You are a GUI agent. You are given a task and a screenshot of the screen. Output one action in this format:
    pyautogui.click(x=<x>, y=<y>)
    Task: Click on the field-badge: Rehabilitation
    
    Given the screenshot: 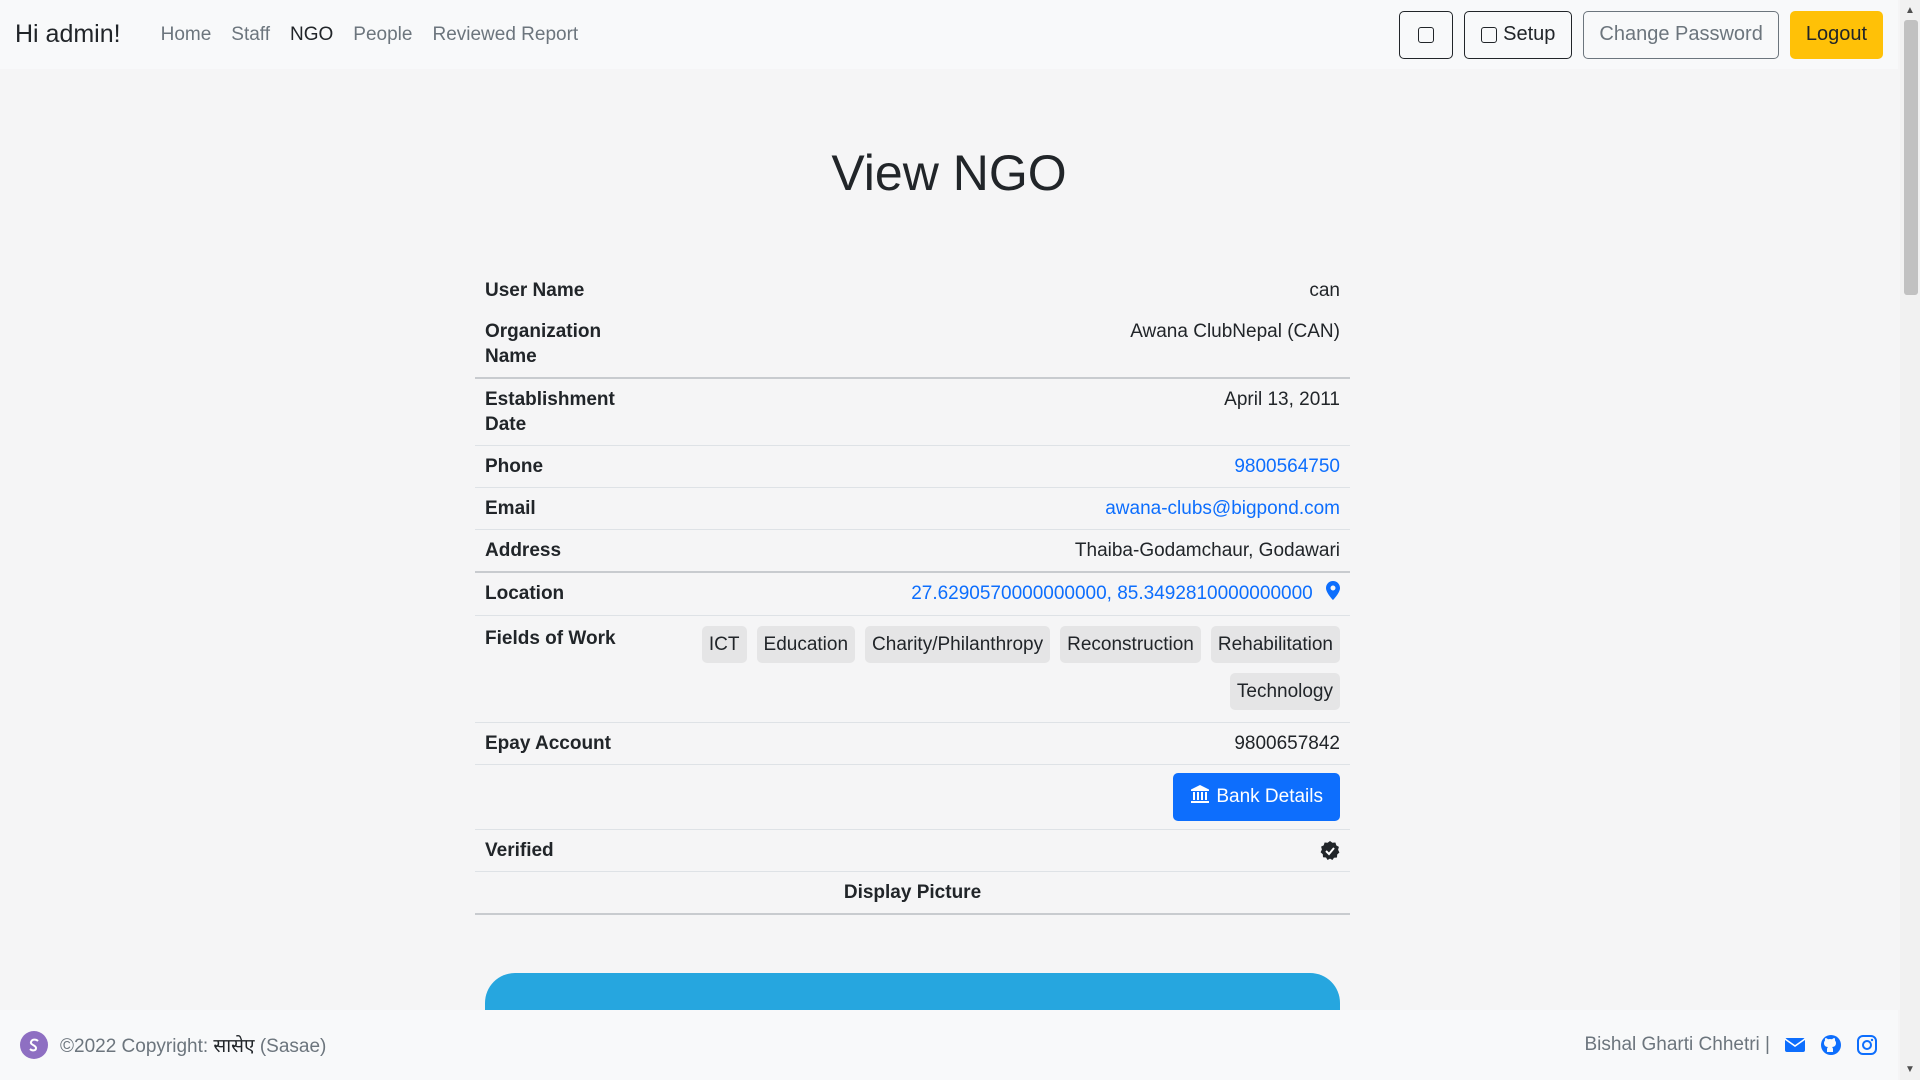 What is the action you would take?
    pyautogui.click(x=1275, y=644)
    